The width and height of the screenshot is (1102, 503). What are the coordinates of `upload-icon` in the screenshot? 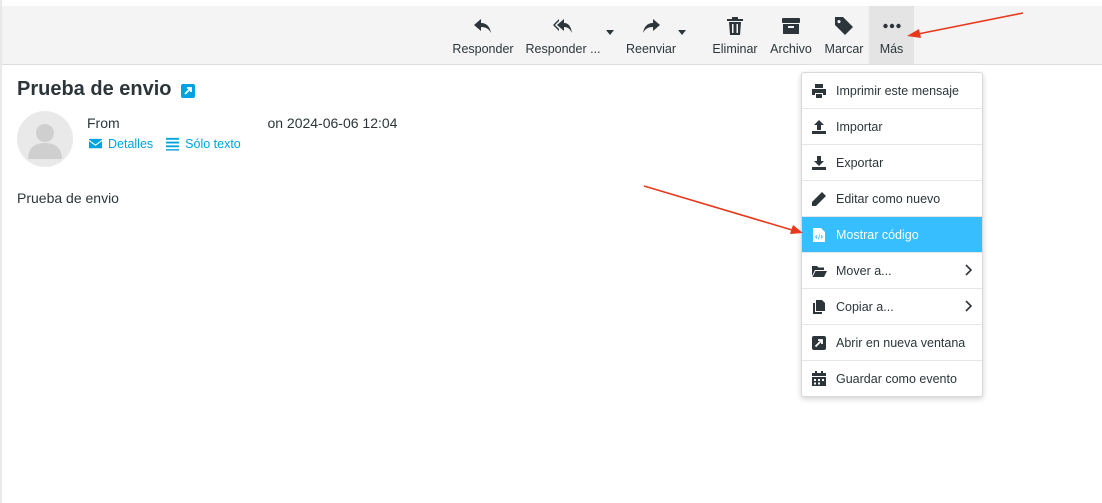 It's located at (819, 126).